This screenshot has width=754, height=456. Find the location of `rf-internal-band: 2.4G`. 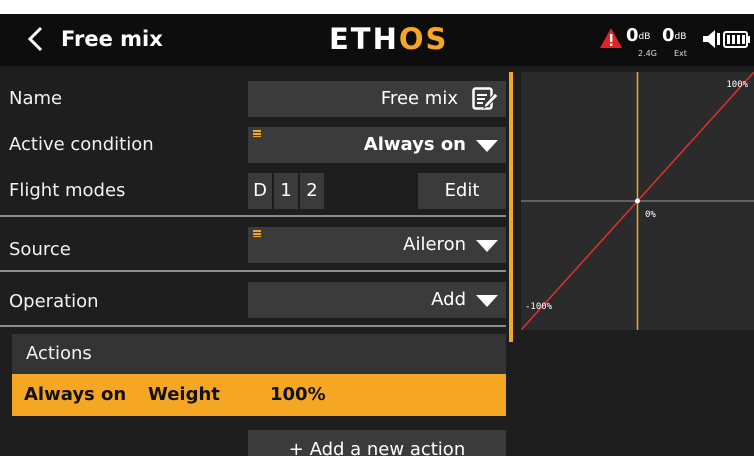

rf-internal-band: 2.4G is located at coordinates (647, 53).